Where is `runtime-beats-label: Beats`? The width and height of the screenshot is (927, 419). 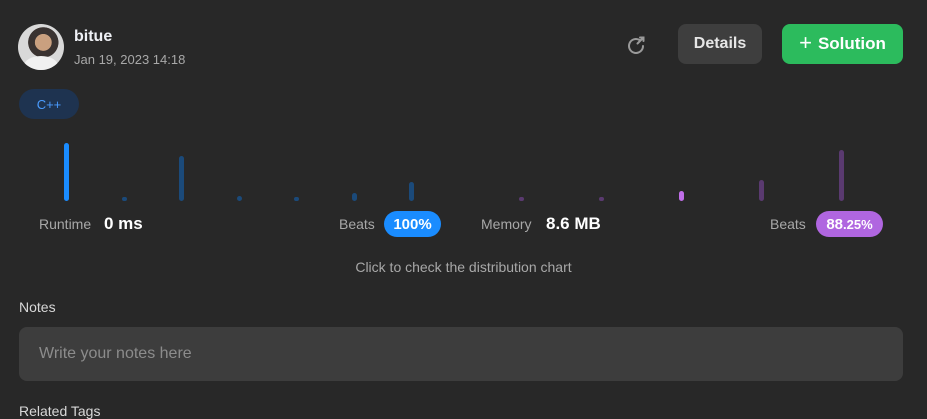 runtime-beats-label: Beats is located at coordinates (357, 224).